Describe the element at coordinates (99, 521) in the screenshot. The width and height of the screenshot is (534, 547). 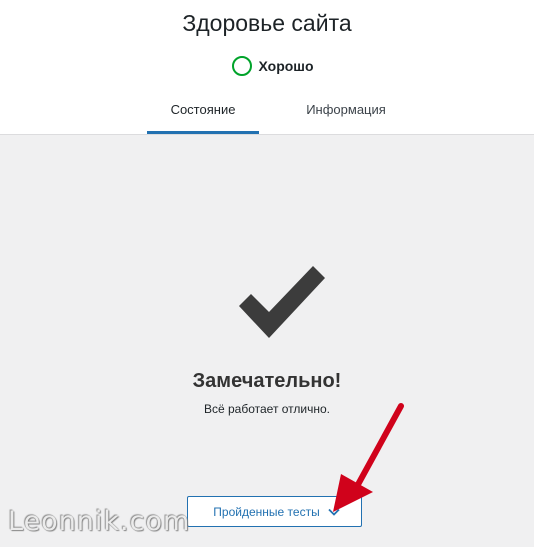
I see `watermark: Leonnik.com` at that location.